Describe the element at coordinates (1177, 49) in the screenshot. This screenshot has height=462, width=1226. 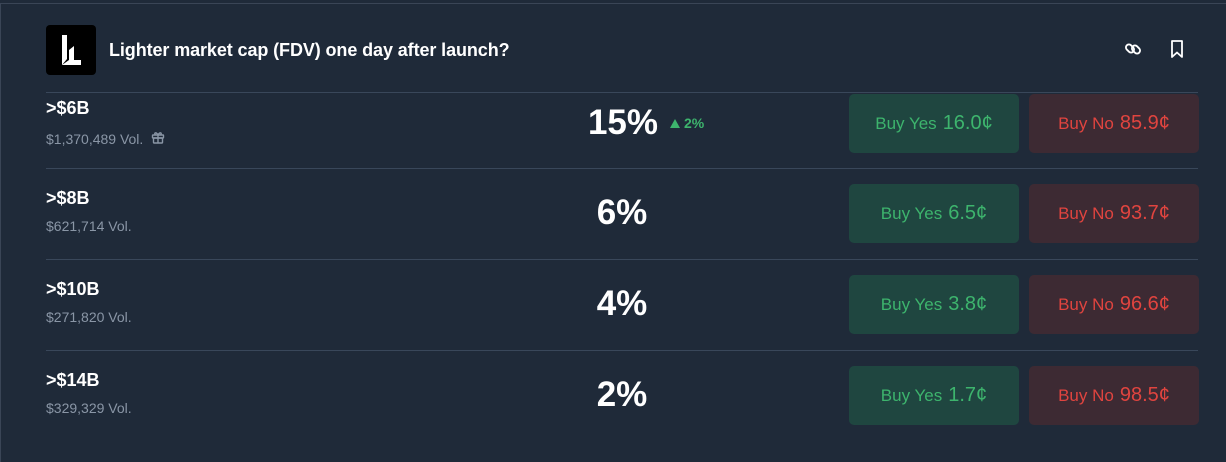
I see `bookmark-icon` at that location.